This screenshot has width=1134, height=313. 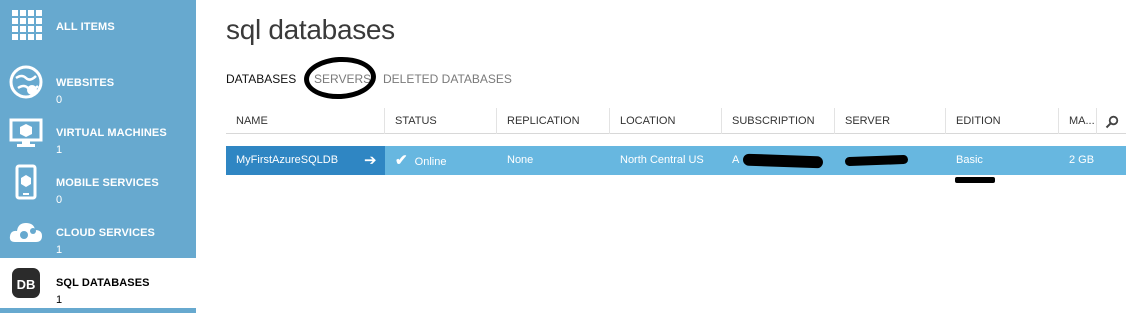 What do you see at coordinates (107, 183) in the screenshot?
I see `sidebar-item-label: MOBILE SERVICES` at bounding box center [107, 183].